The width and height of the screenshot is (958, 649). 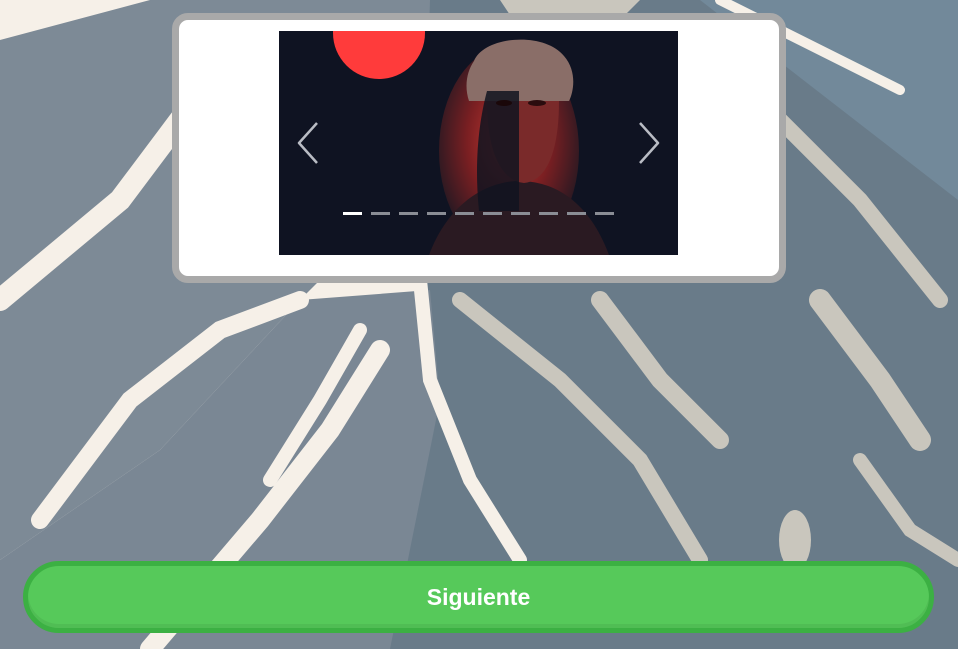 I want to click on chevron-left-icon, so click(x=307, y=143).